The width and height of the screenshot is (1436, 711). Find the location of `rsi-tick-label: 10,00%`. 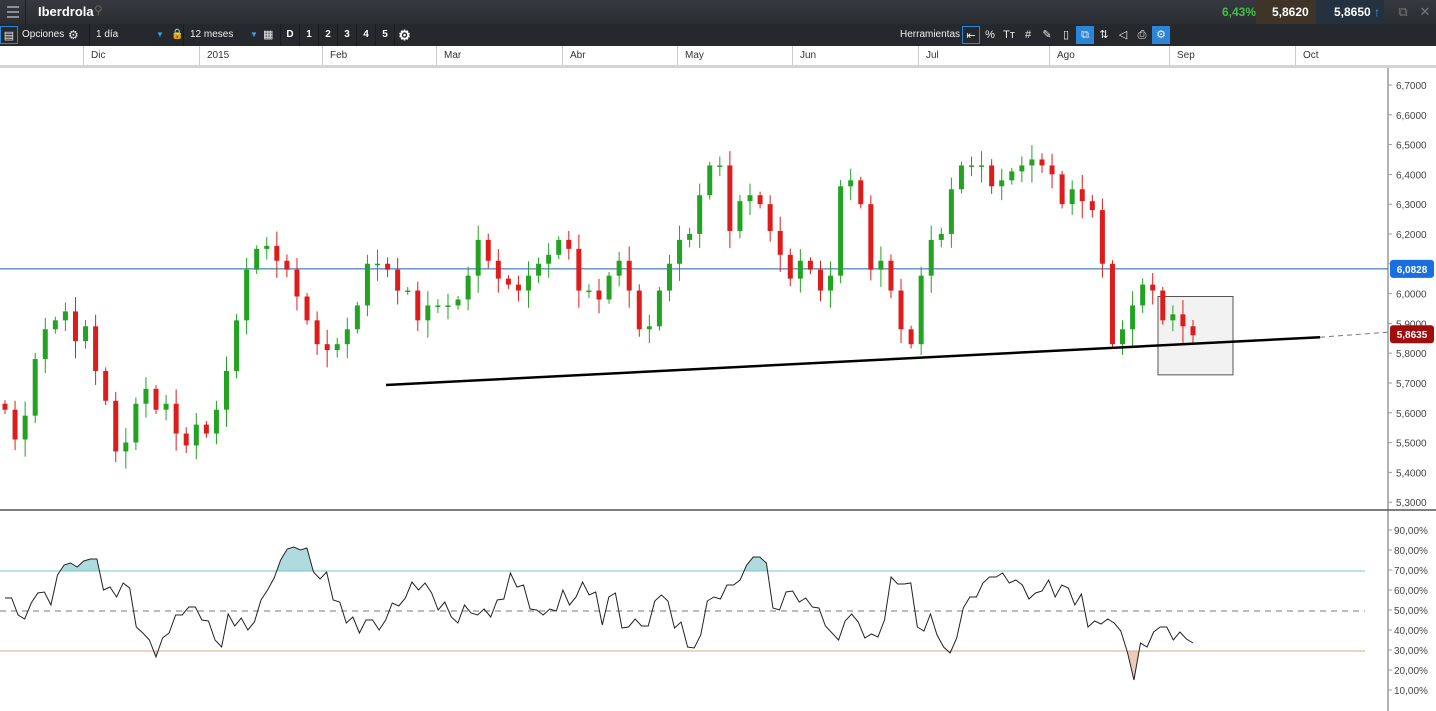

rsi-tick-label: 10,00% is located at coordinates (1411, 691).